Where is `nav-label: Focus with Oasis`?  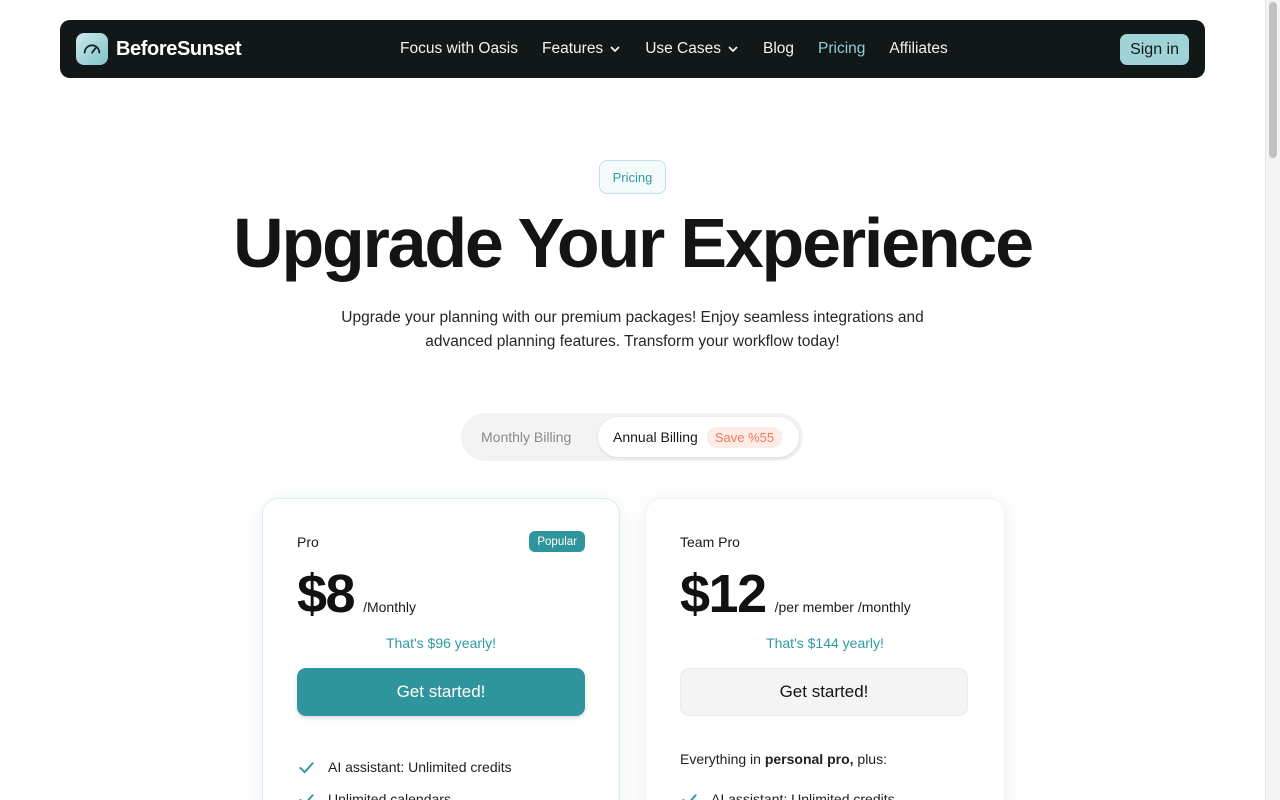
nav-label: Focus with Oasis is located at coordinates (459, 48).